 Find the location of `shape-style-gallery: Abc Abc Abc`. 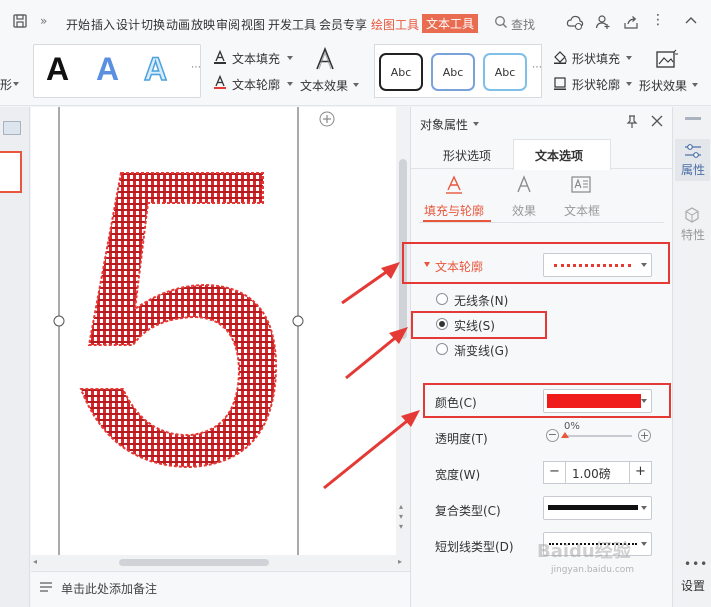

shape-style-gallery: Abc Abc Abc is located at coordinates (458, 71).